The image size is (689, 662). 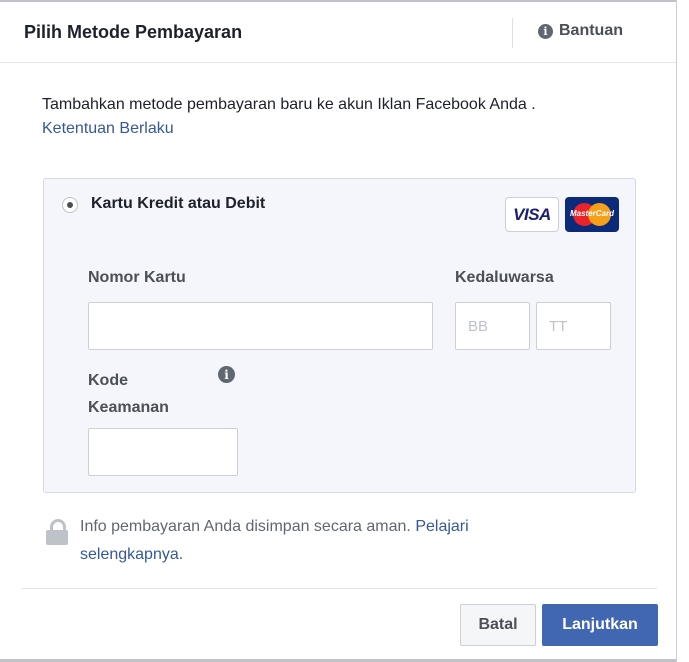 I want to click on mastercard-logo-text: MasterCard, so click(x=591, y=213).